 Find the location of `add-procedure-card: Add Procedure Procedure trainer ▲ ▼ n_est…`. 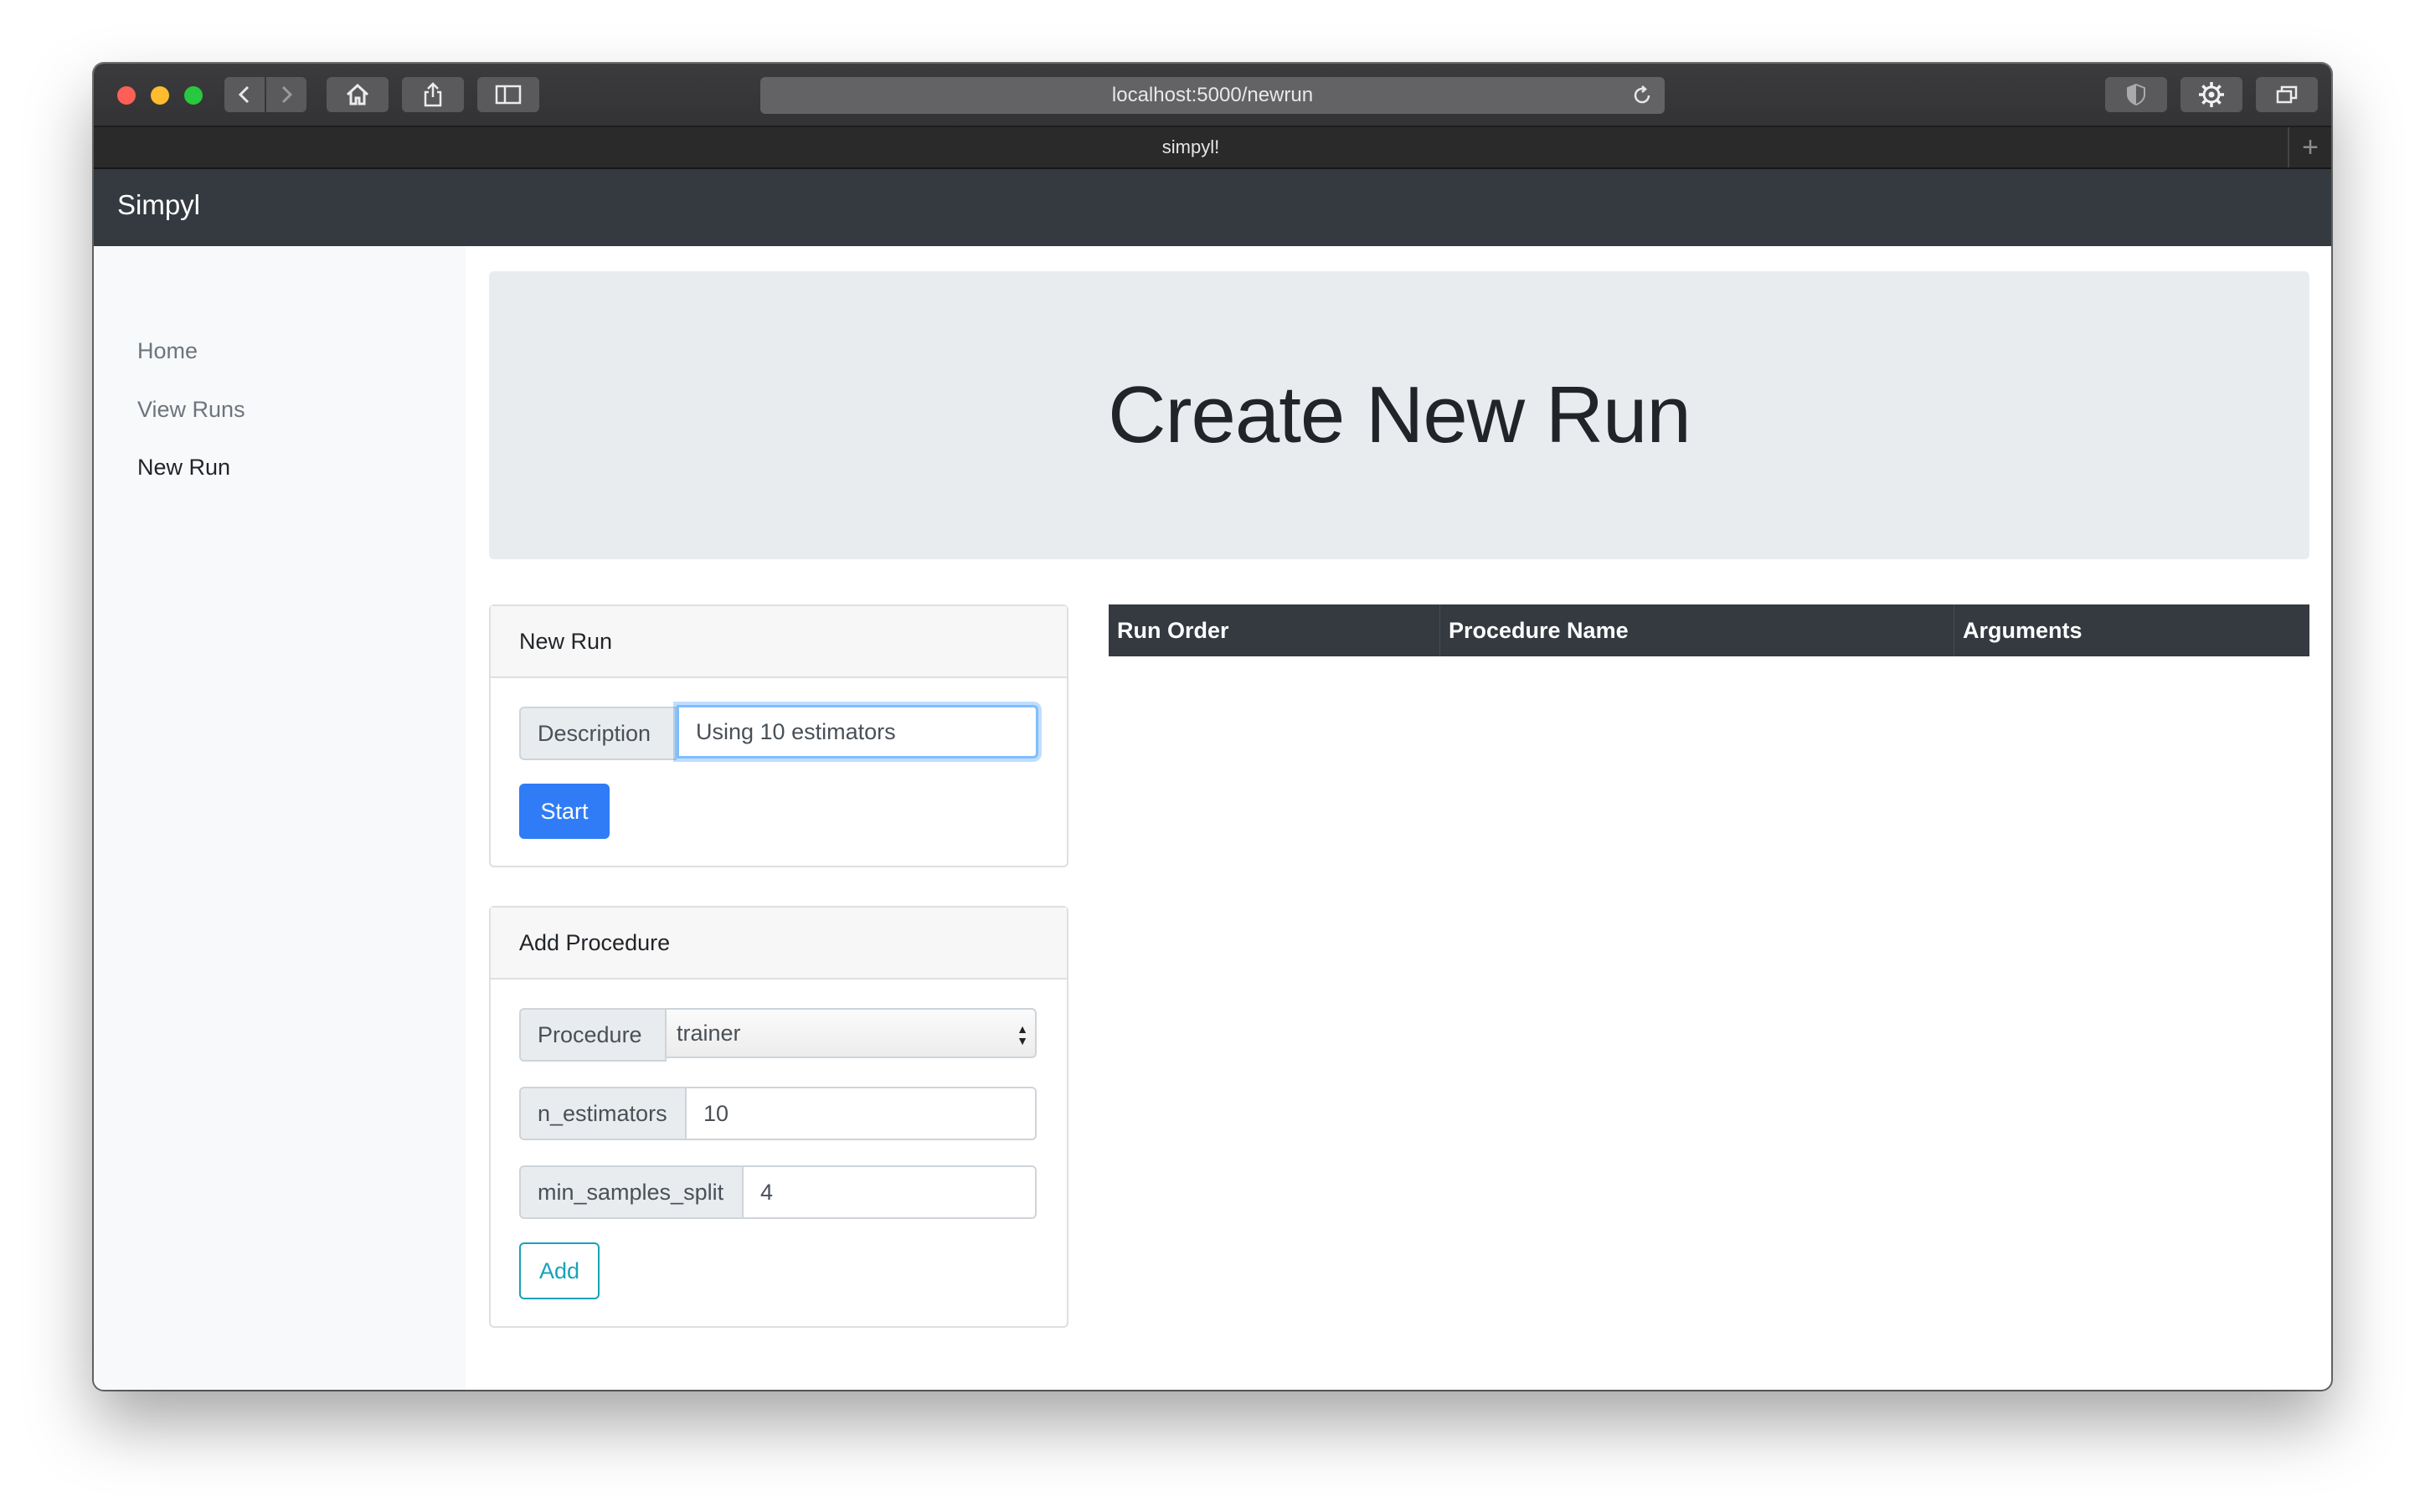

add-procedure-card: Add Procedure Procedure trainer ▲ ▼ n_est… is located at coordinates (778, 1117).